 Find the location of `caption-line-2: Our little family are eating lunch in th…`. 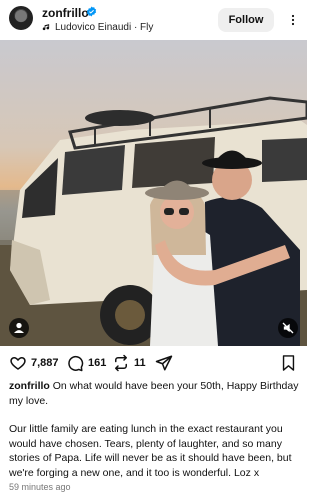

caption-line-2: Our little family are eating lunch in th… is located at coordinates (150, 451).